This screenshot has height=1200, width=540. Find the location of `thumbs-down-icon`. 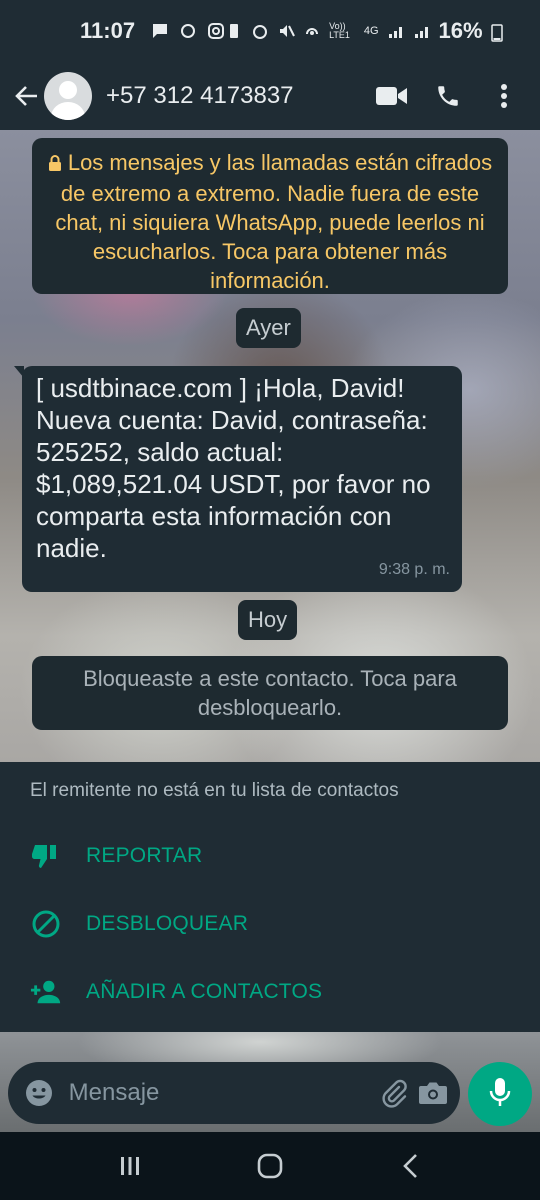

thumbs-down-icon is located at coordinates (46, 856).